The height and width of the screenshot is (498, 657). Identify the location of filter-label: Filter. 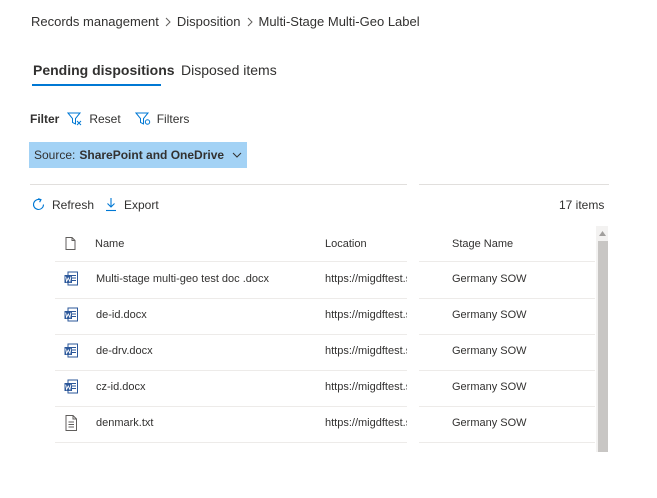
(45, 119).